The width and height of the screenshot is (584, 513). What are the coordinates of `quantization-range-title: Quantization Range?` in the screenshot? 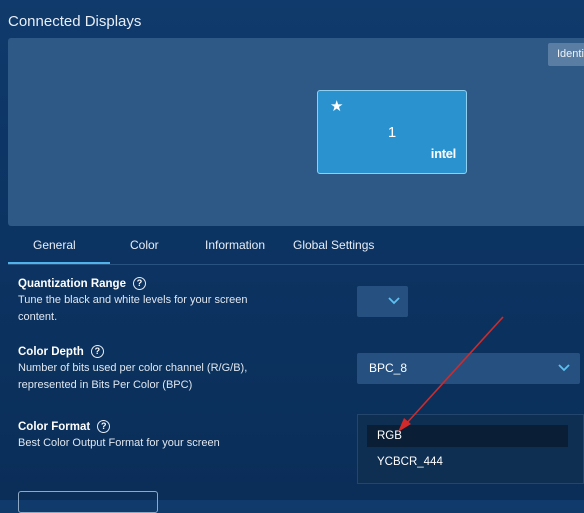 It's located at (82, 283).